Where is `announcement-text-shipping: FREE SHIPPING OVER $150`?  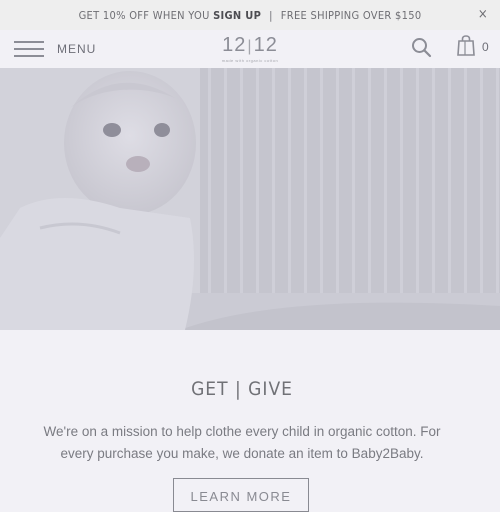
announcement-text-shipping: FREE SHIPPING OVER $150 is located at coordinates (351, 15).